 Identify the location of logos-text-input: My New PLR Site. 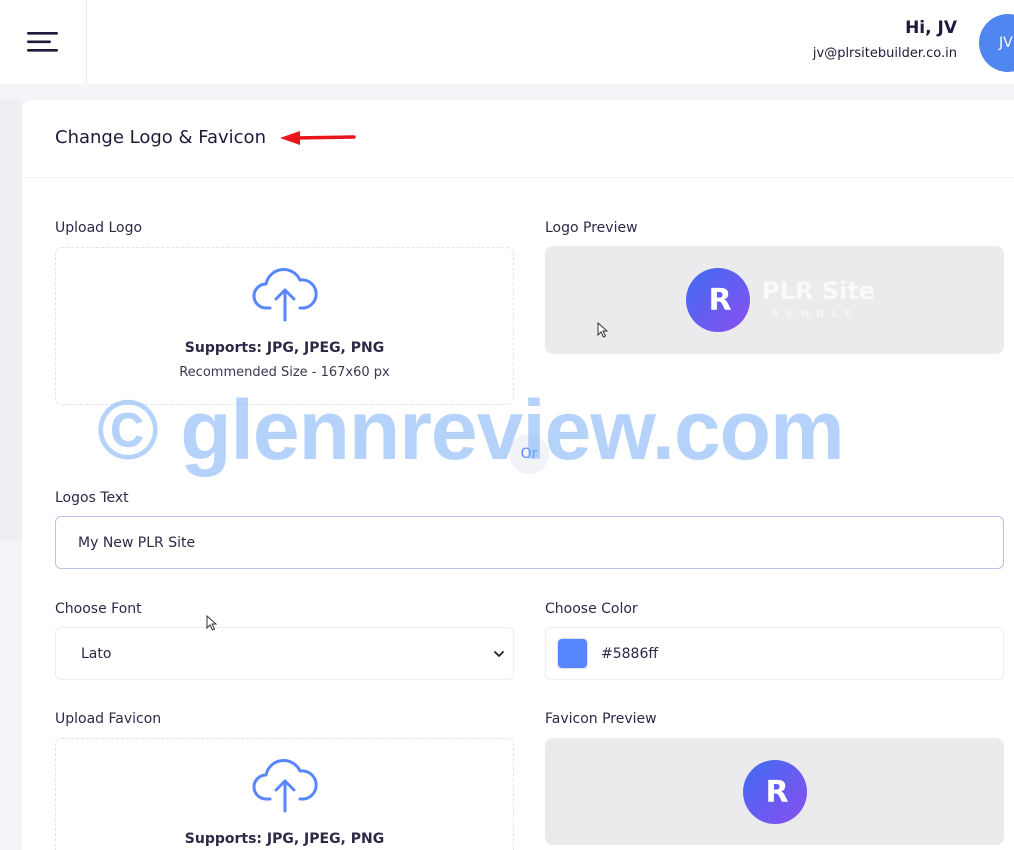
(529, 542).